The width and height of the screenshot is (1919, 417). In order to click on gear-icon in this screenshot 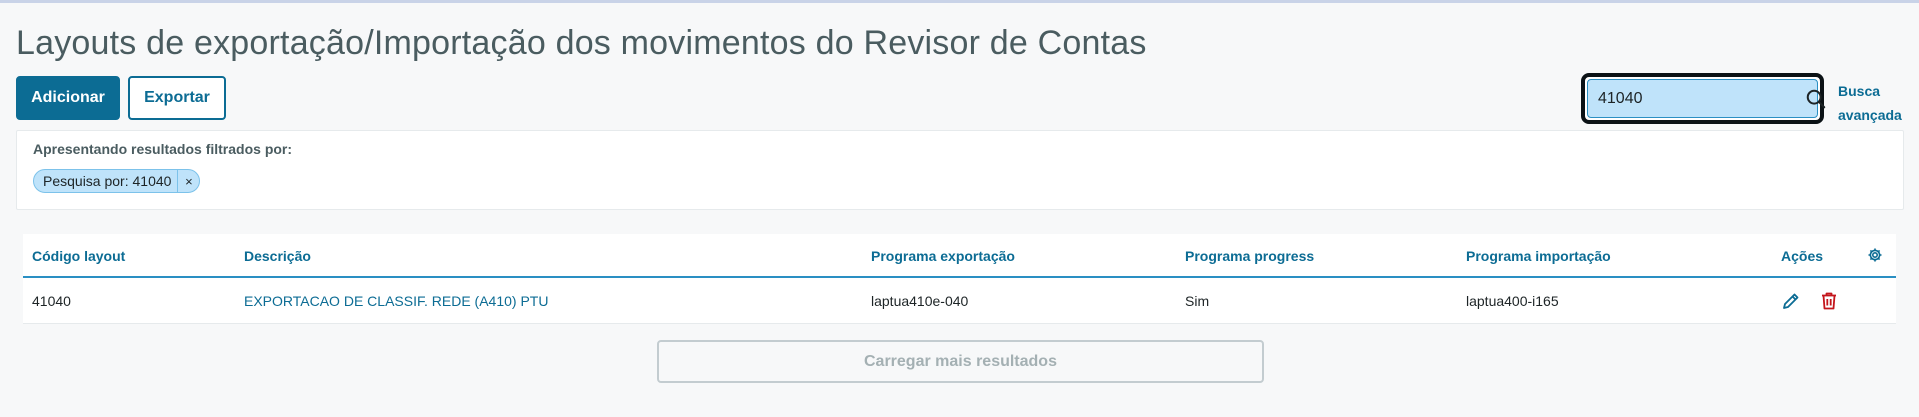, I will do `click(1875, 255)`.